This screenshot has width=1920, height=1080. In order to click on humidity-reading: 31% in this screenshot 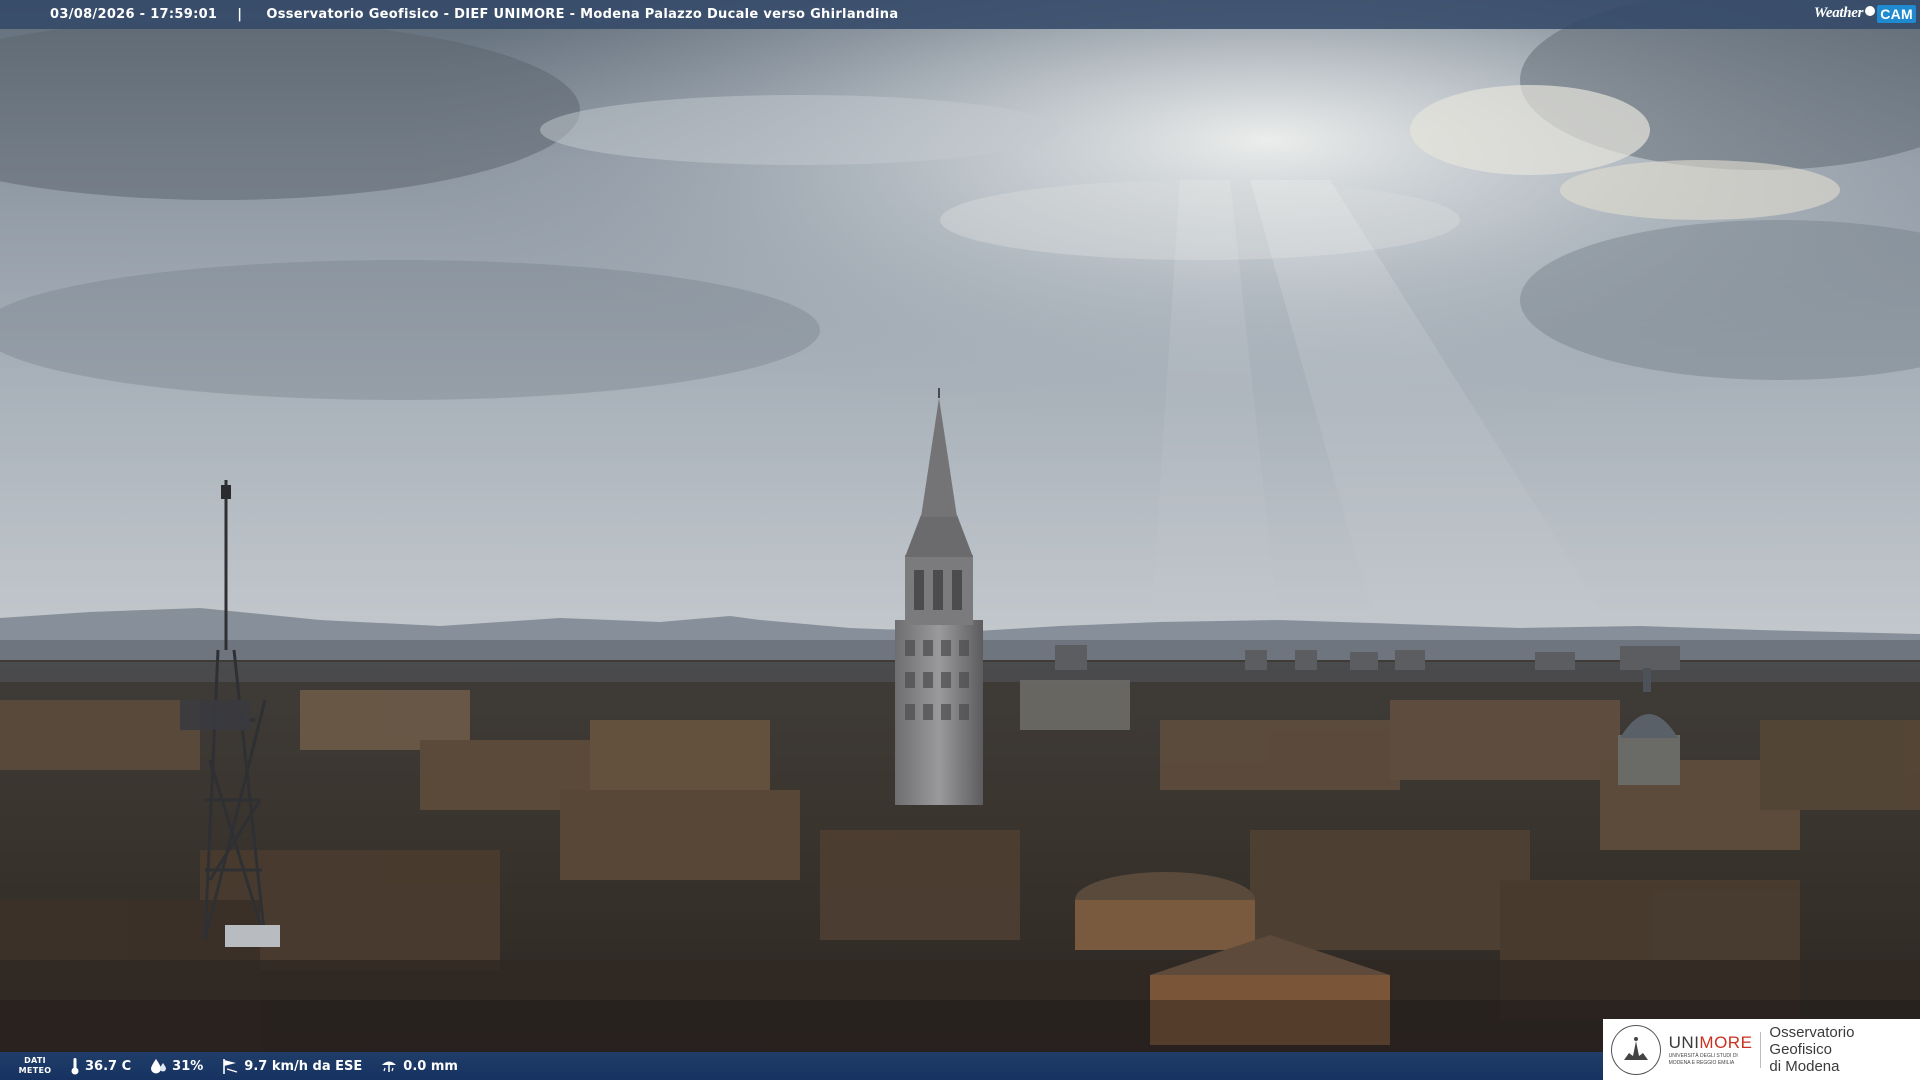, I will do `click(176, 1066)`.